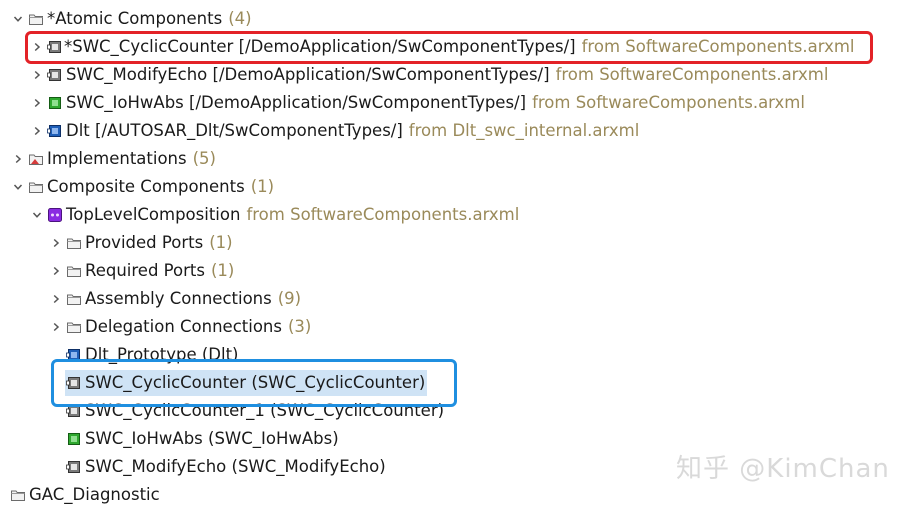 The height and width of the screenshot is (509, 901). I want to click on tree-node-swc-cycliccounter-prototype: SWC_CyclicCounter (SWC_CyclicCounter), so click(237, 383).